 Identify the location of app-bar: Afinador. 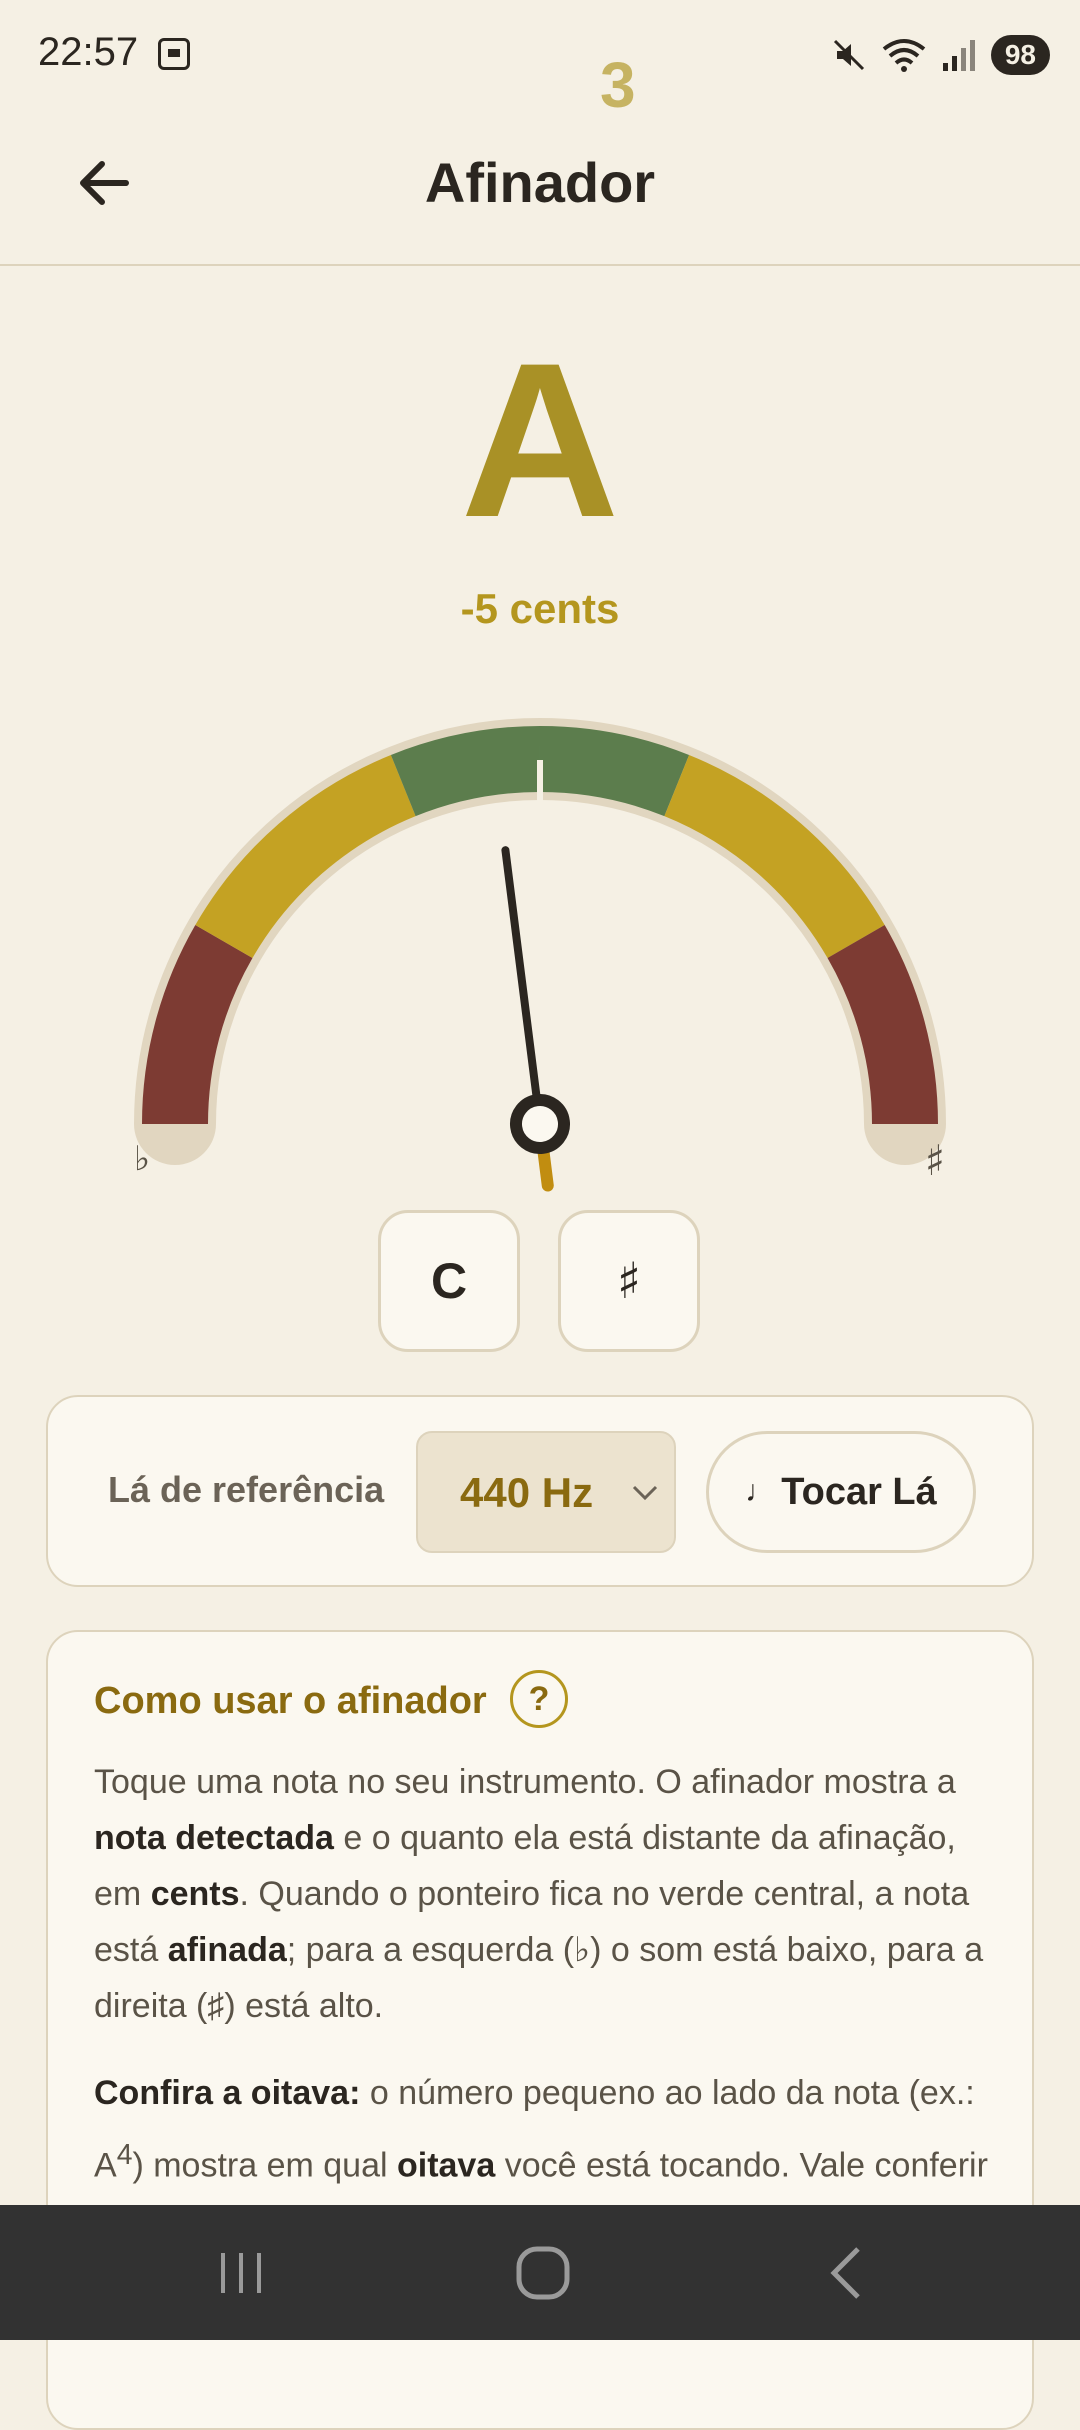
(540, 188).